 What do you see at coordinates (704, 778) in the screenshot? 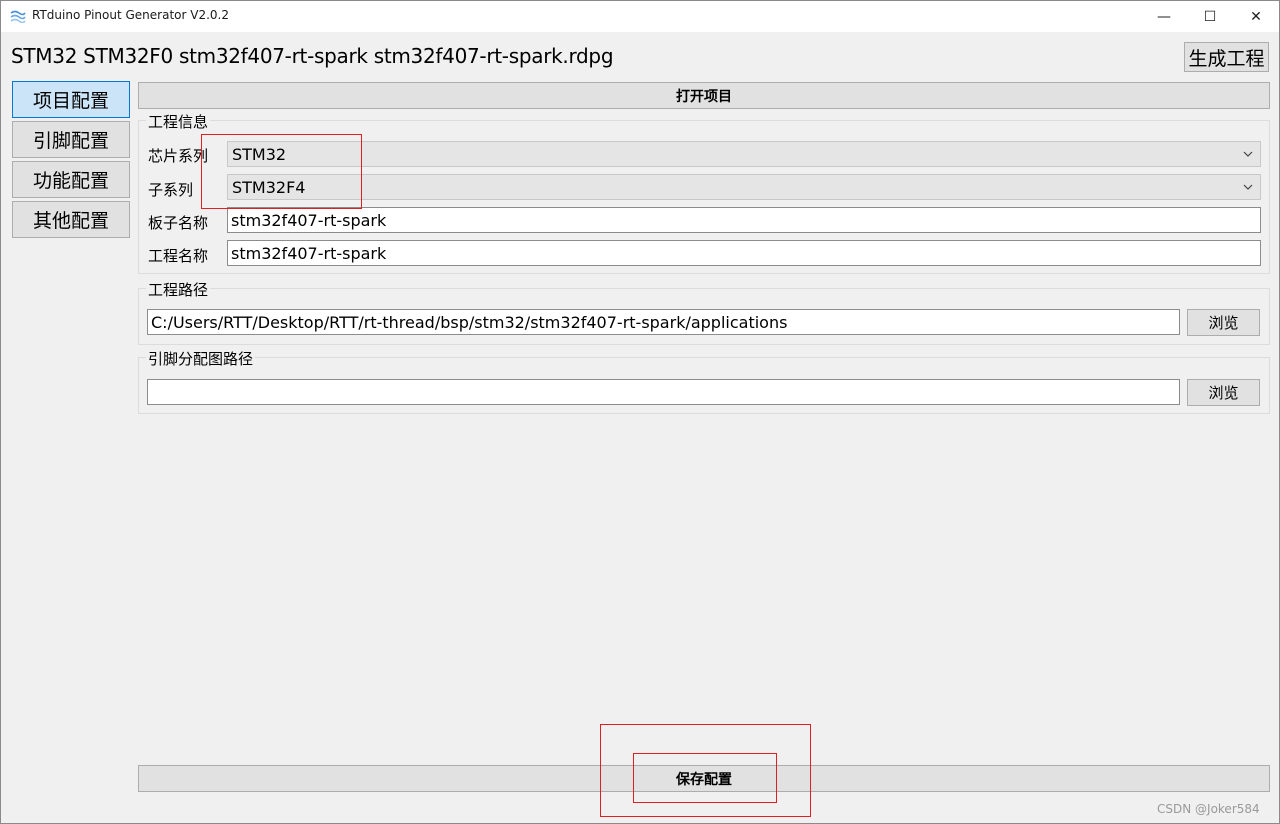
I see `save-config-button: 保存配置` at bounding box center [704, 778].